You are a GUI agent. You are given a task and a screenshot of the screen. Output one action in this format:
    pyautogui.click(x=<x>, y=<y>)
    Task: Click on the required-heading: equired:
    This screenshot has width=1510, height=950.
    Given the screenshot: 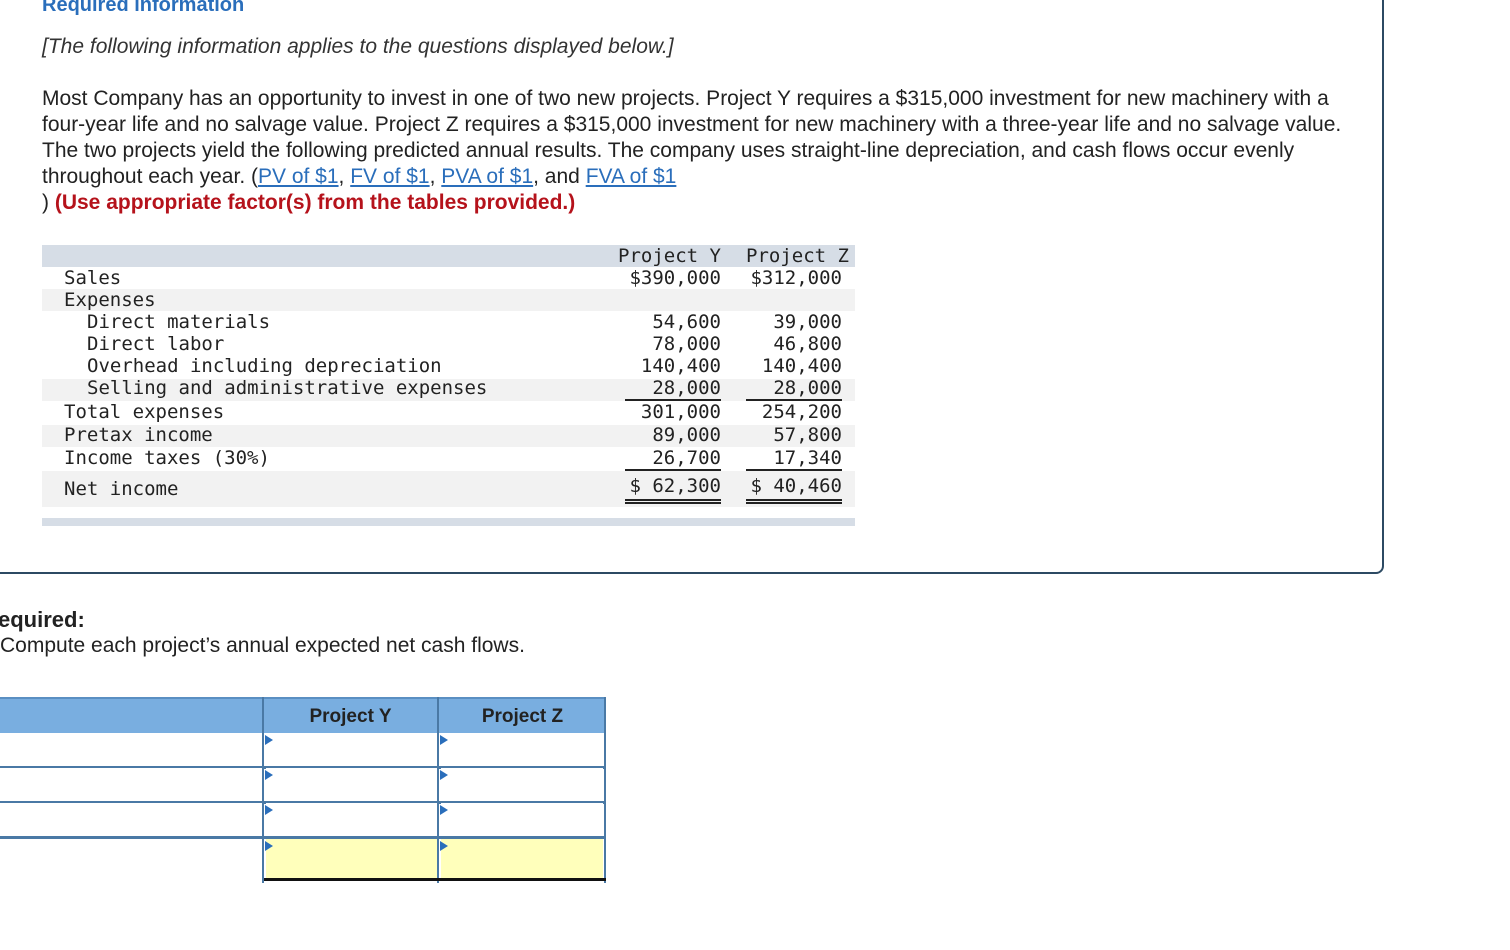 What is the action you would take?
    pyautogui.click(x=42, y=619)
    